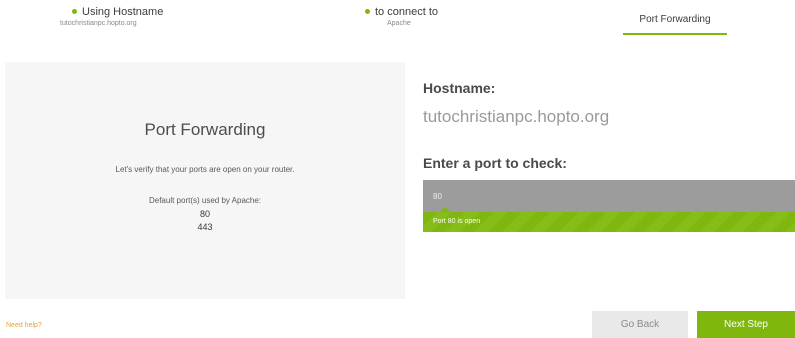  What do you see at coordinates (205, 227) in the screenshot?
I see `default-port-value: 443` at bounding box center [205, 227].